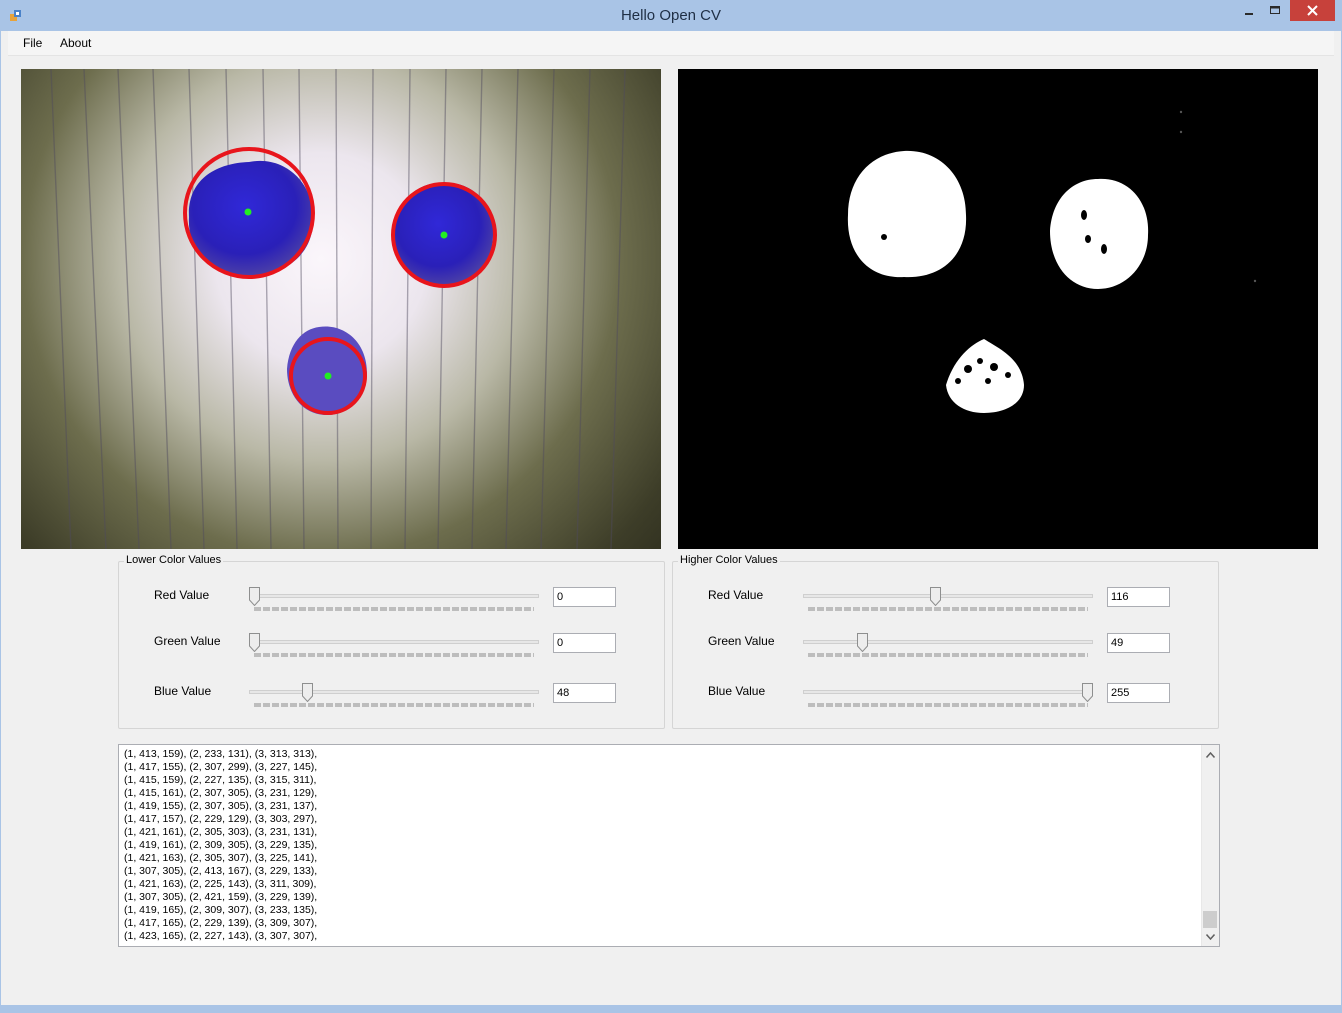 The height and width of the screenshot is (1013, 1342). Describe the element at coordinates (948, 692) in the screenshot. I see `higher-blue-slider` at that location.